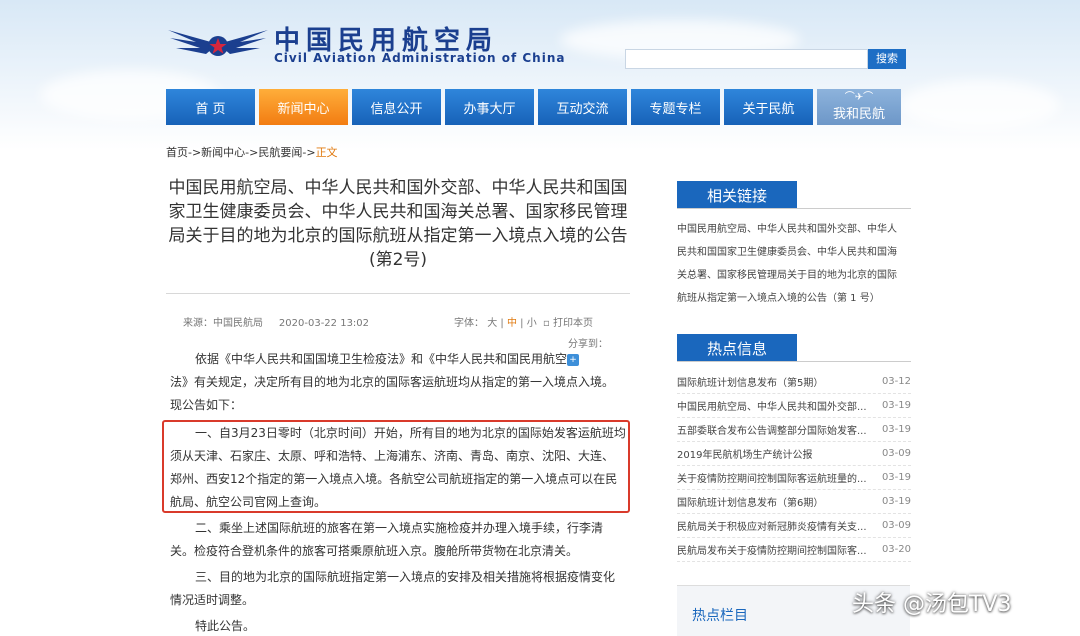  Describe the element at coordinates (469, 323) in the screenshot. I see `font-size-label: 字体：` at that location.